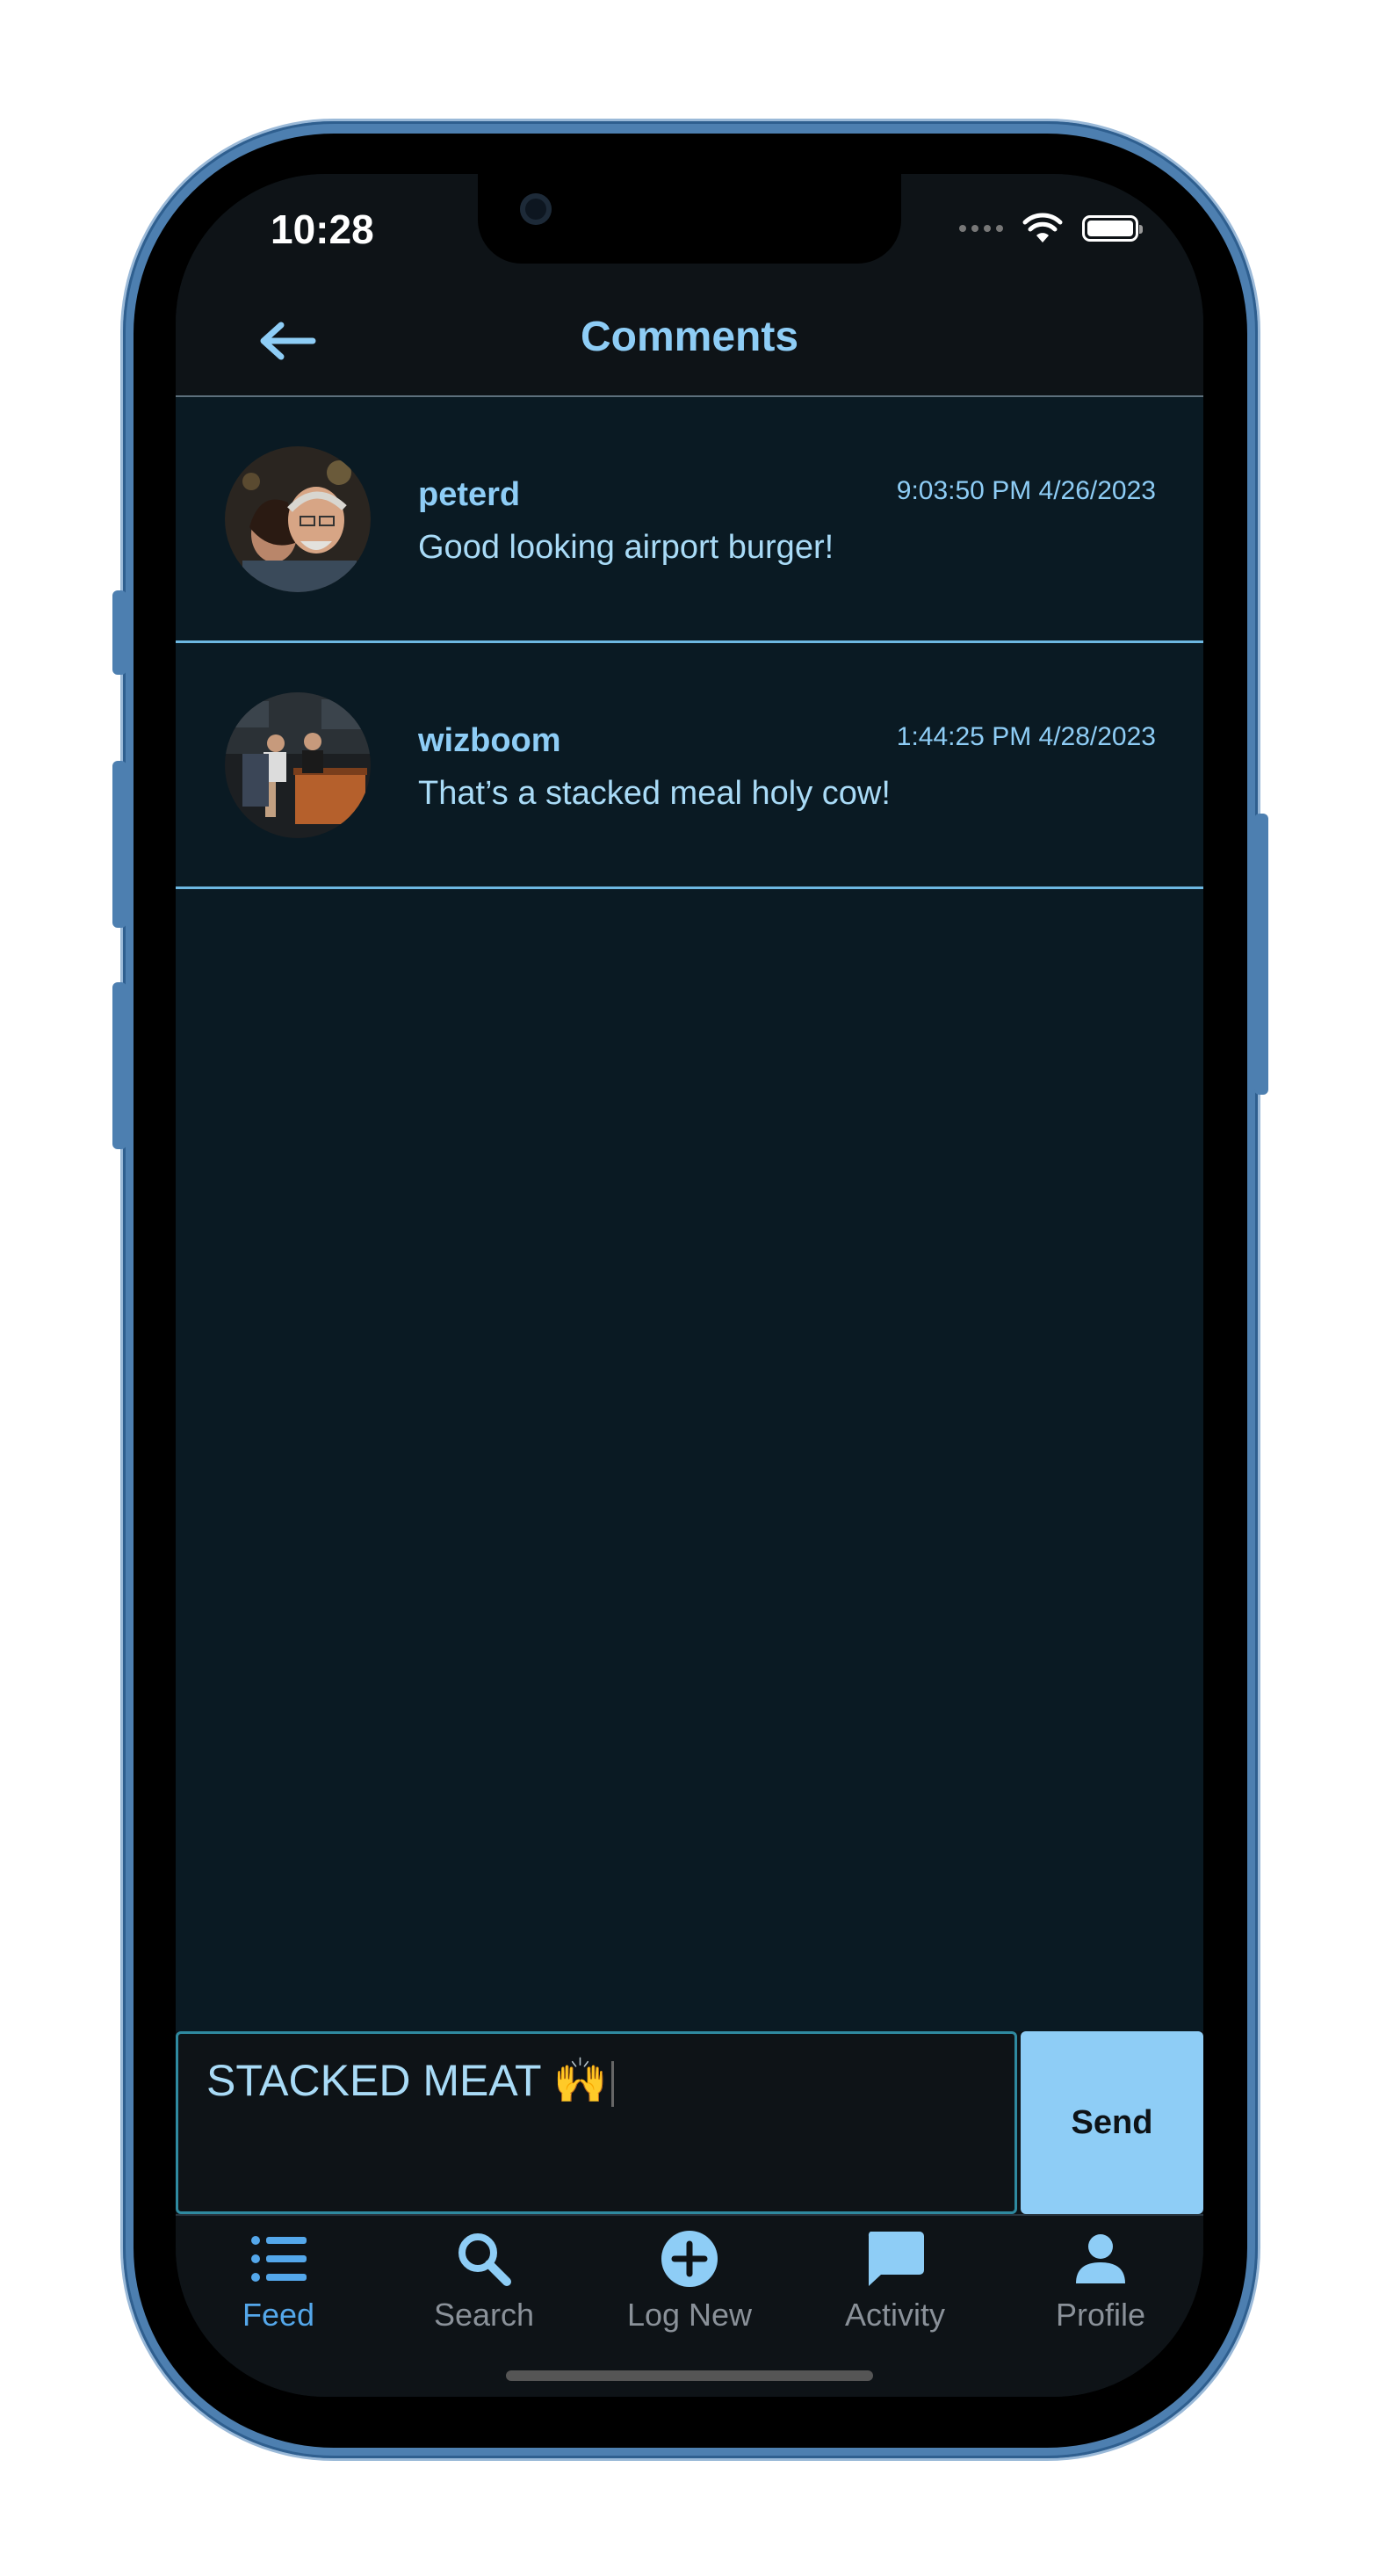  I want to click on list-icon, so click(278, 2259).